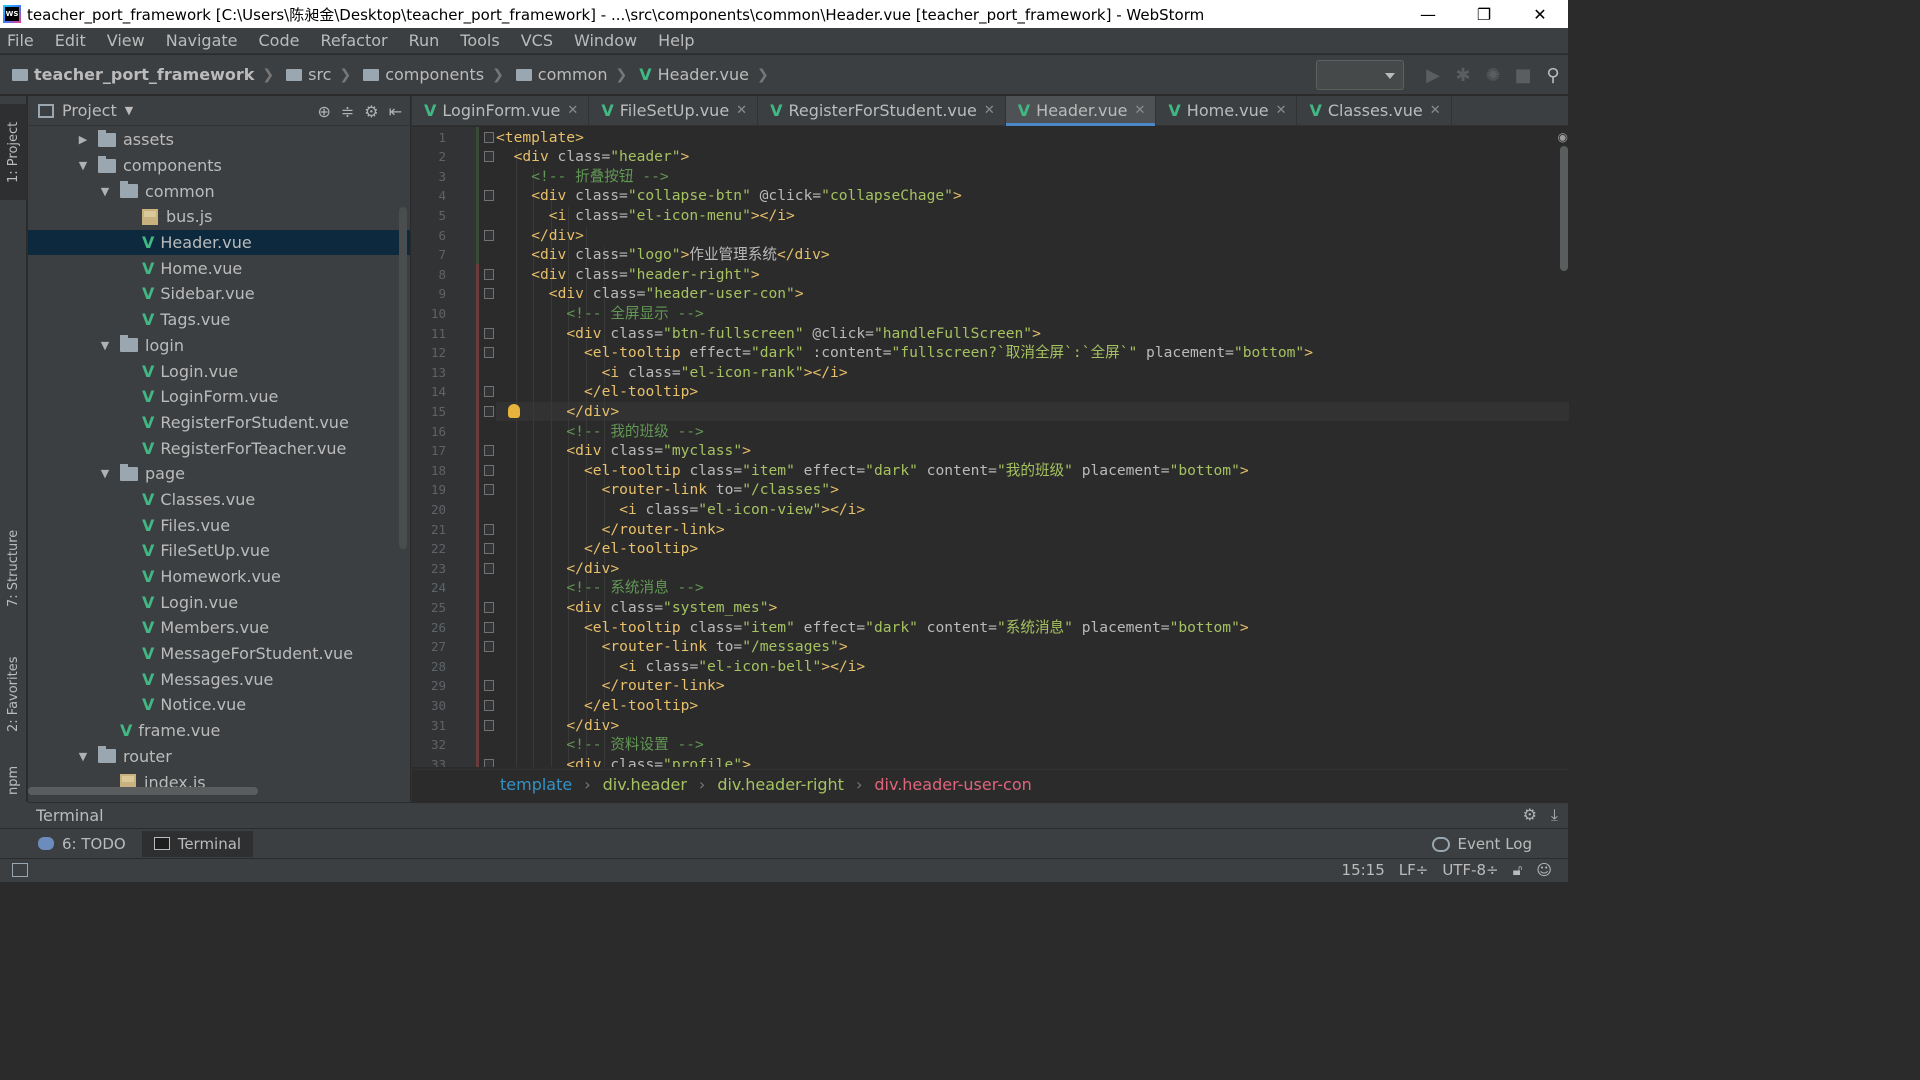  What do you see at coordinates (219, 731) in the screenshot?
I see `tree-item: Vframe.vue` at bounding box center [219, 731].